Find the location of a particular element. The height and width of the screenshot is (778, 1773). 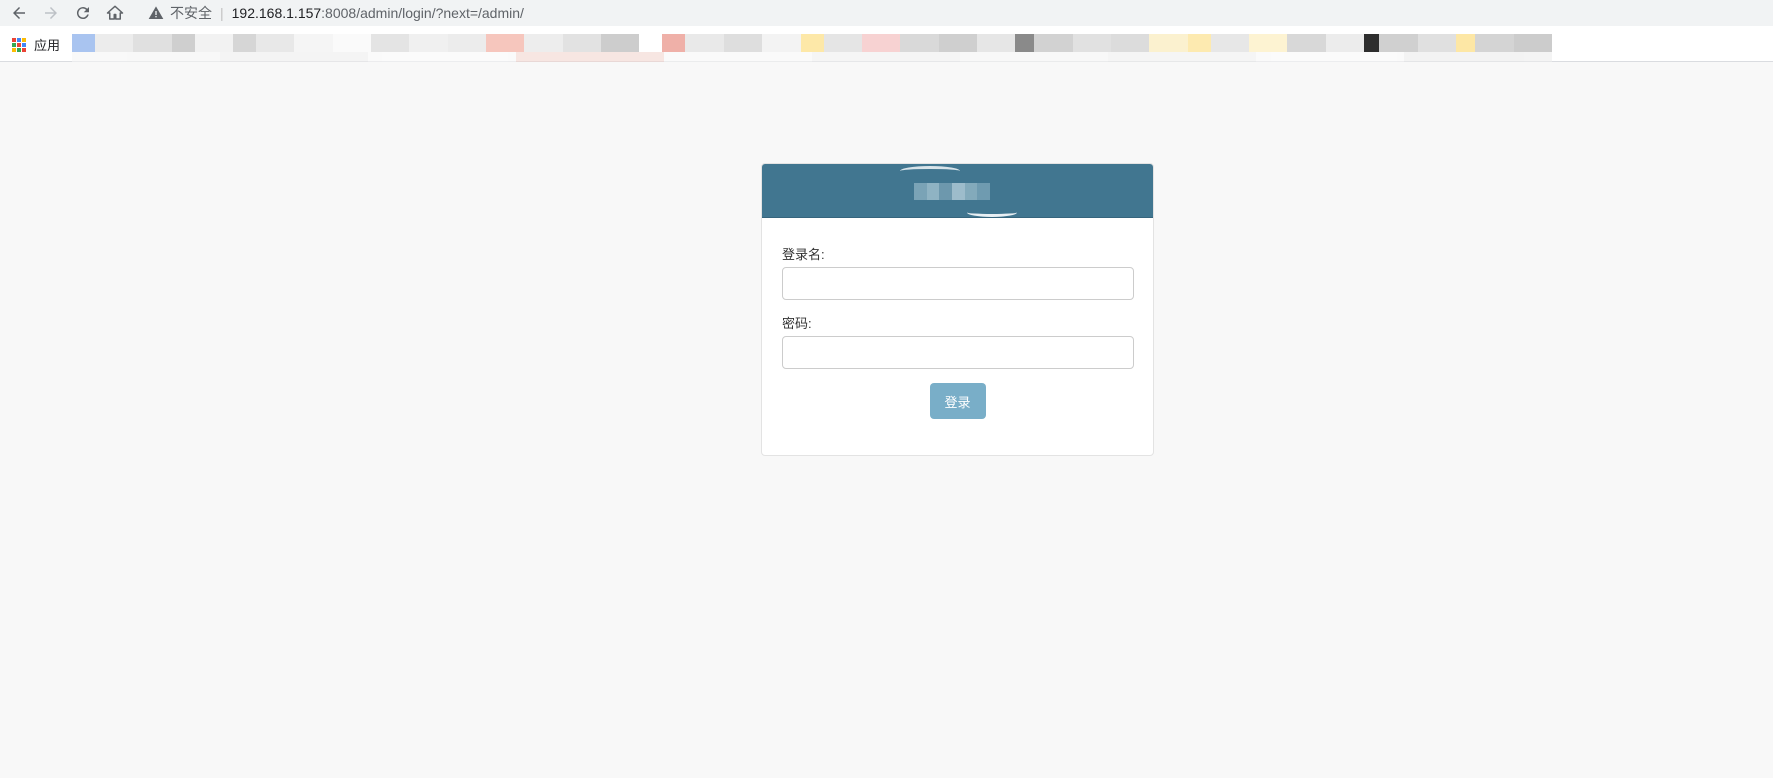

url-host: 192.168.1.157 is located at coordinates (276, 12).